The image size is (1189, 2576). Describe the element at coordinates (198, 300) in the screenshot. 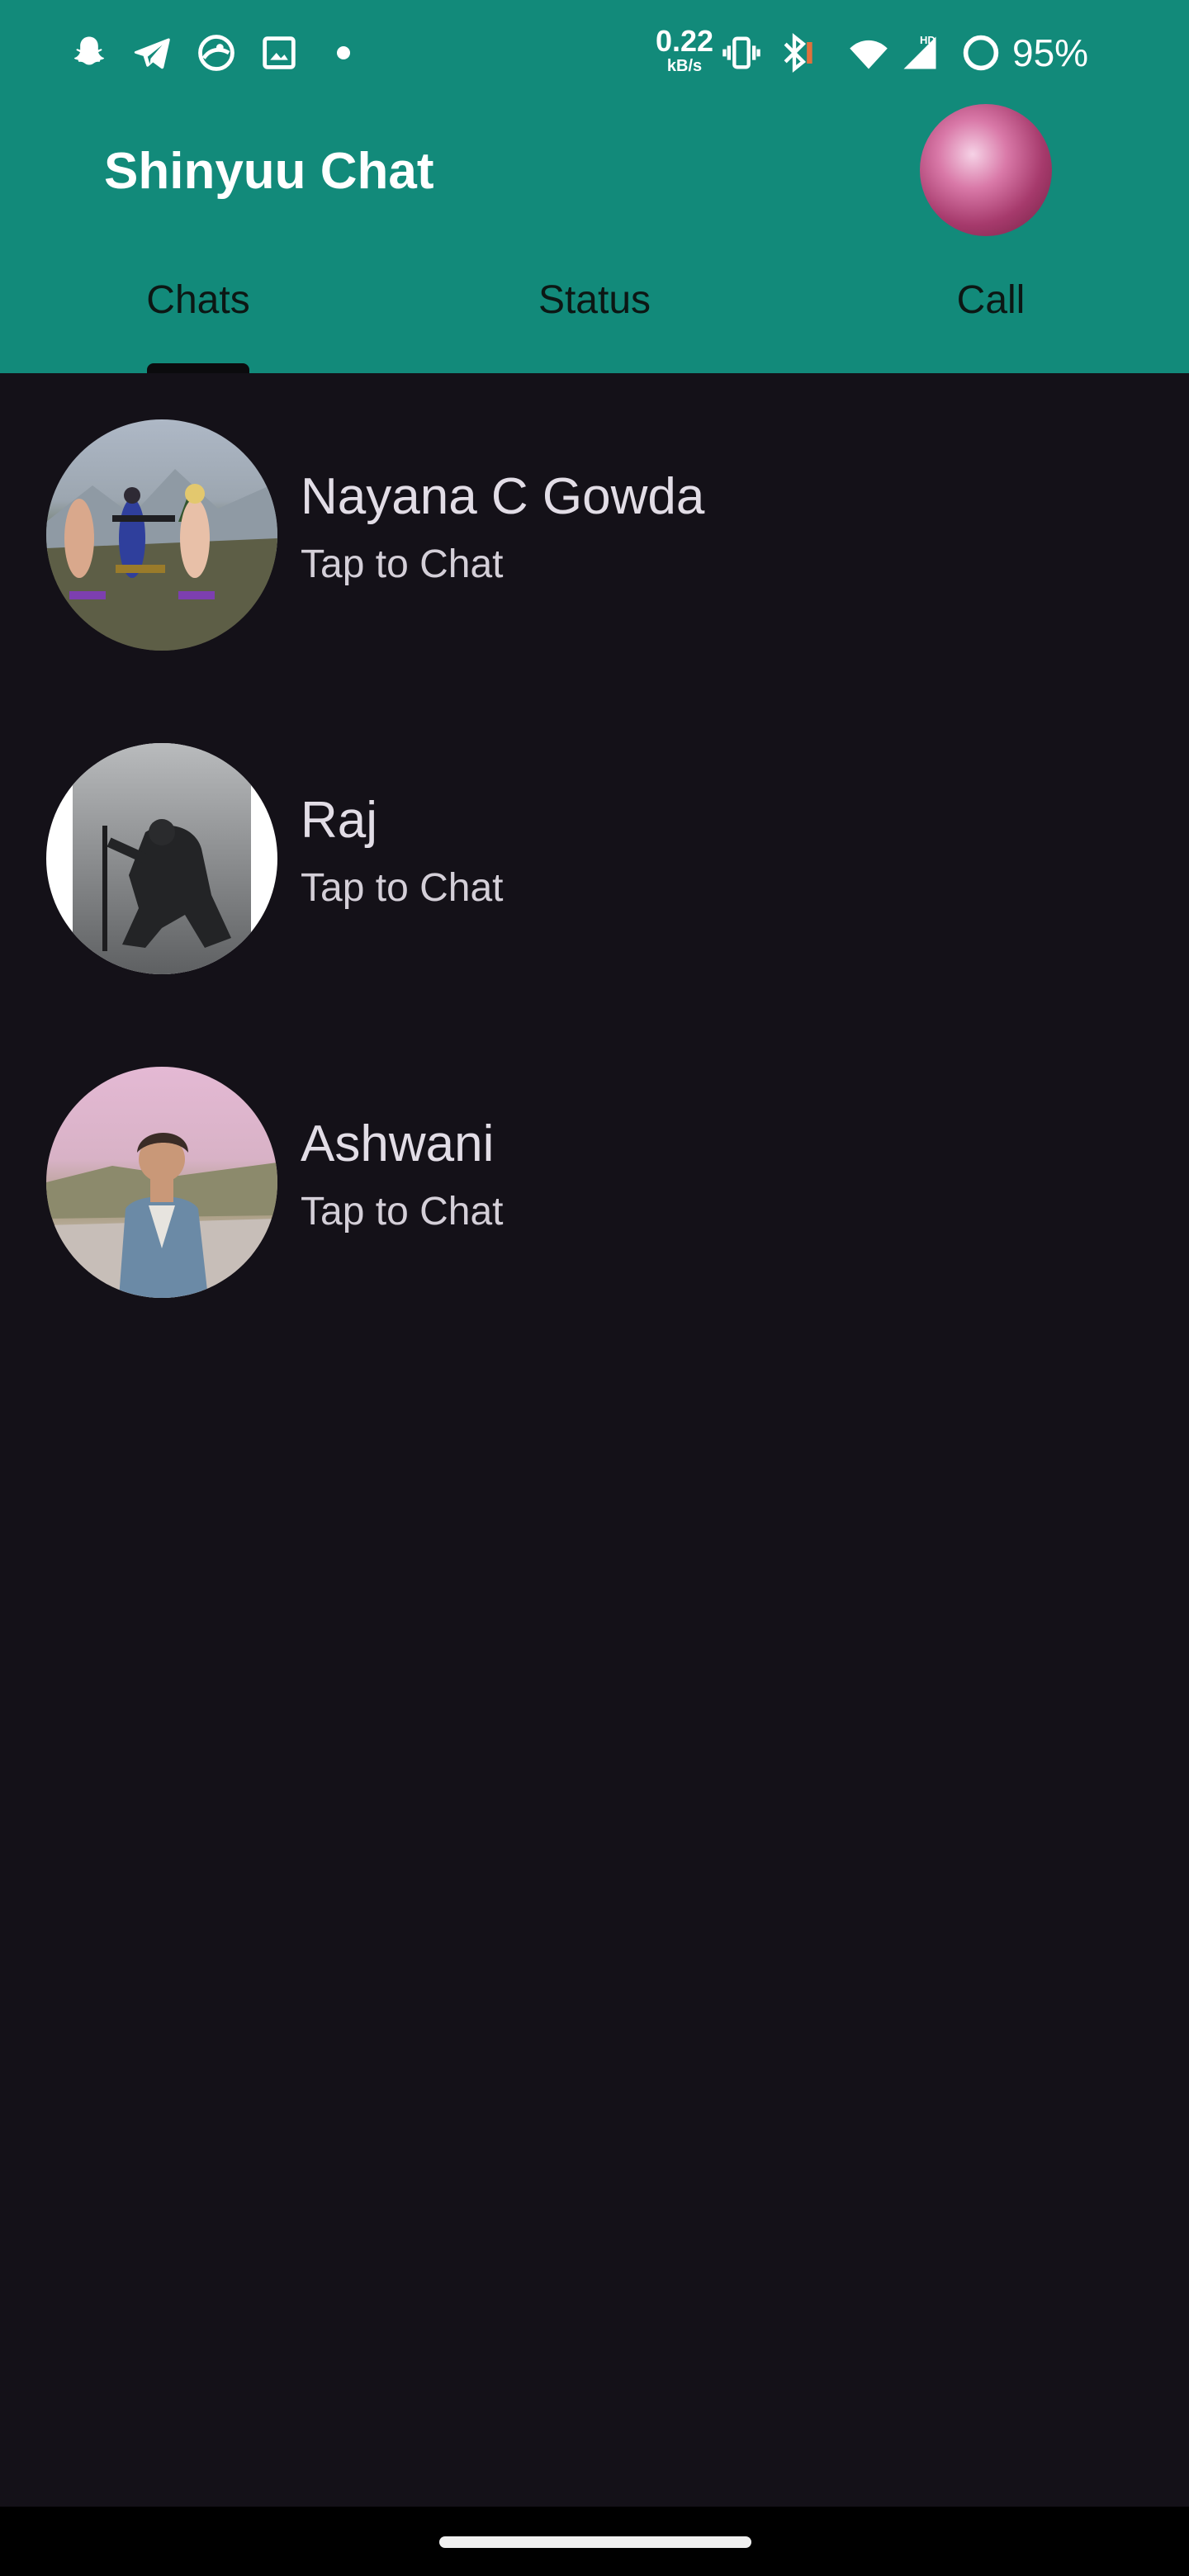

I see `tab-chats-label: Chats` at that location.